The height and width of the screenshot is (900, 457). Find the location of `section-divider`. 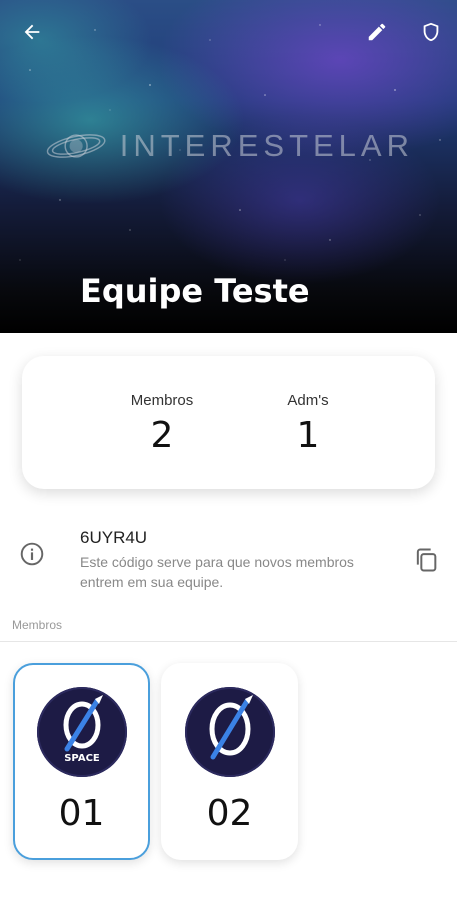

section-divider is located at coordinates (228, 641).